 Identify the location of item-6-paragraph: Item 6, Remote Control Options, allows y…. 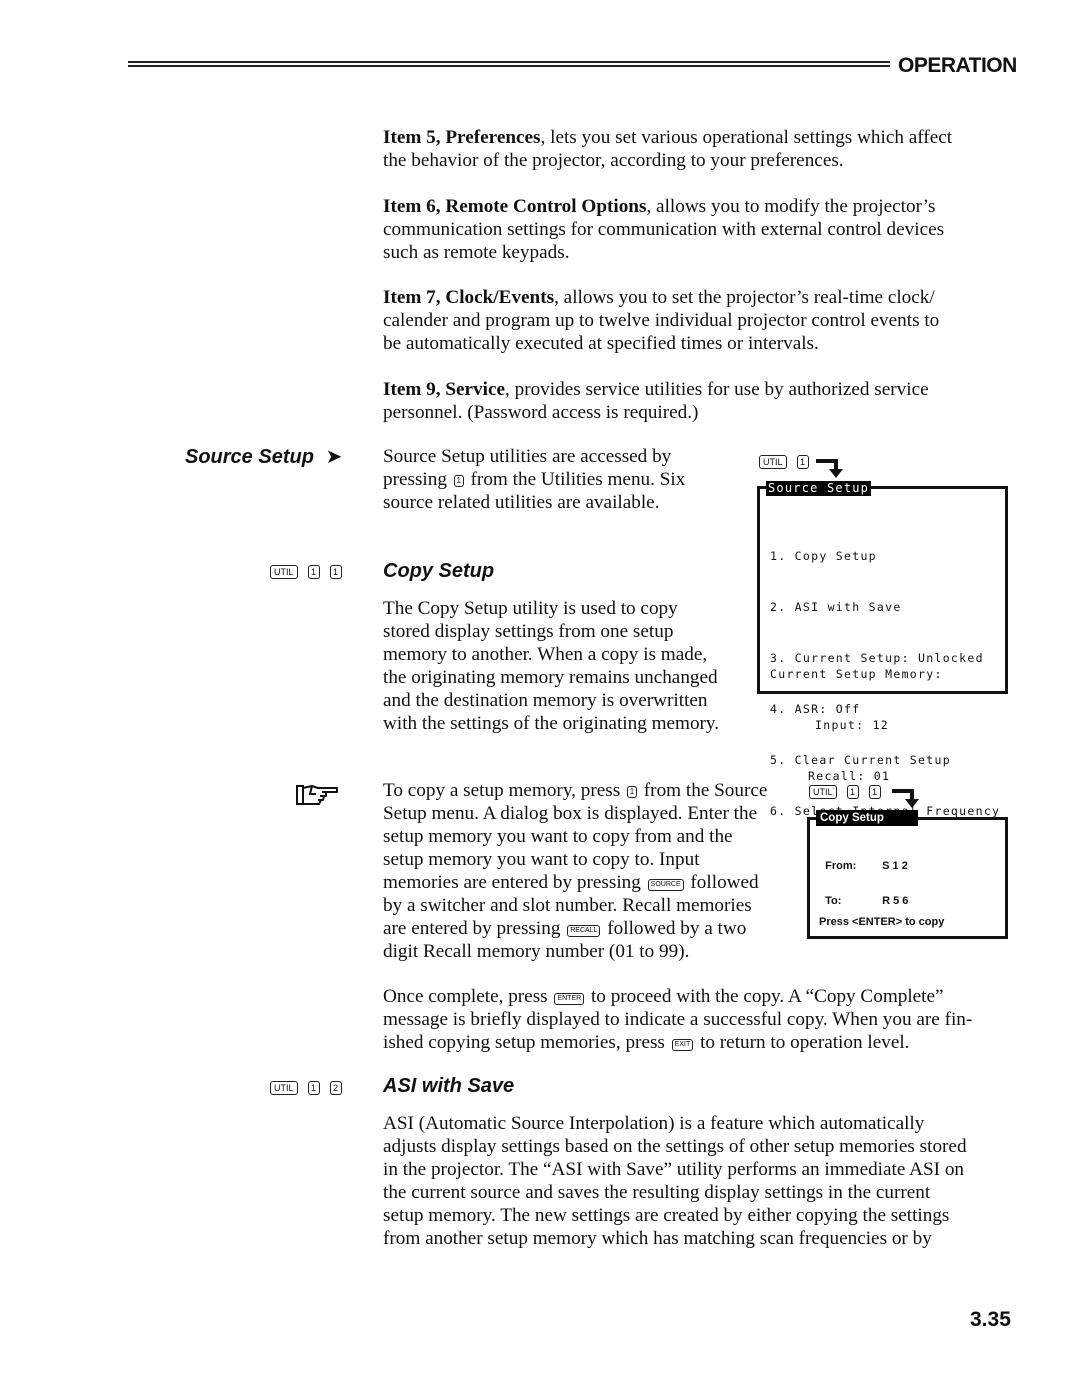
(664, 229).